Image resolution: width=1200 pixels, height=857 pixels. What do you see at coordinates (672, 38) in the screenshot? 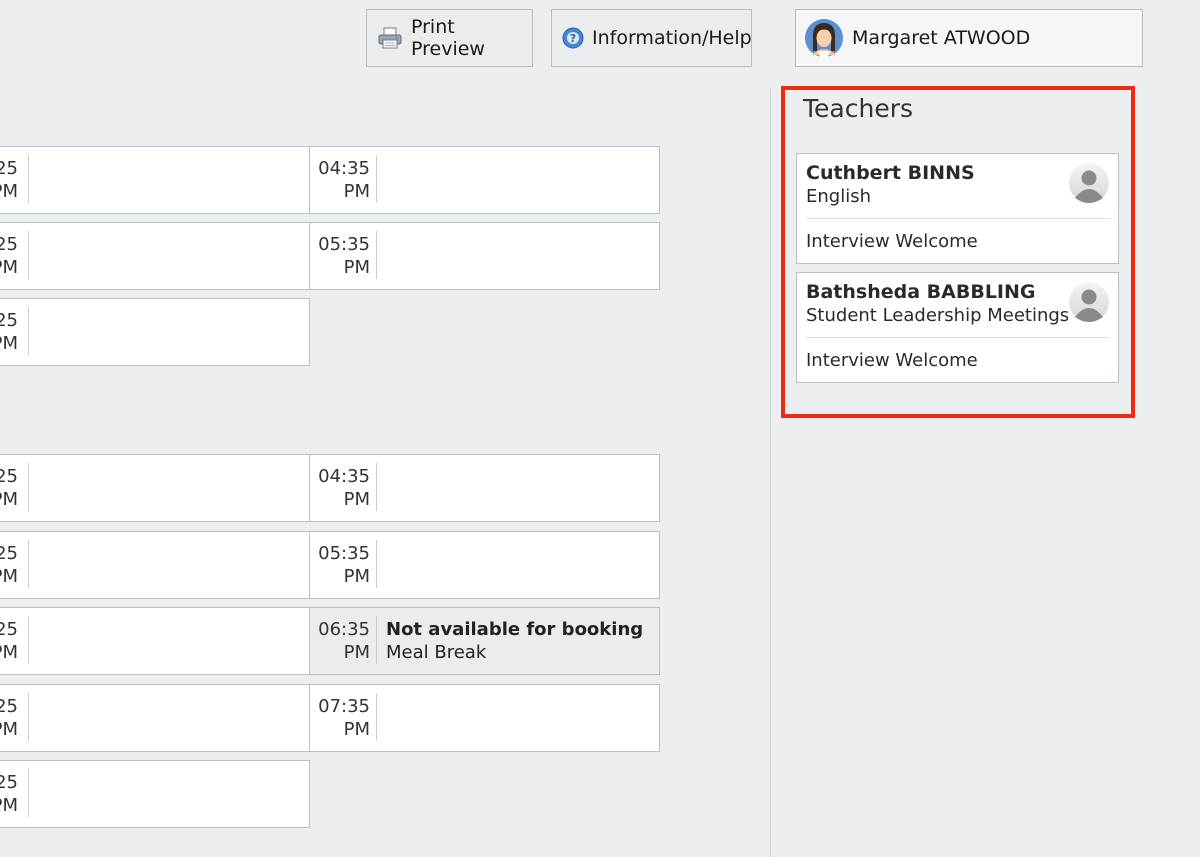
I see `information-help-label: Information/Help` at bounding box center [672, 38].